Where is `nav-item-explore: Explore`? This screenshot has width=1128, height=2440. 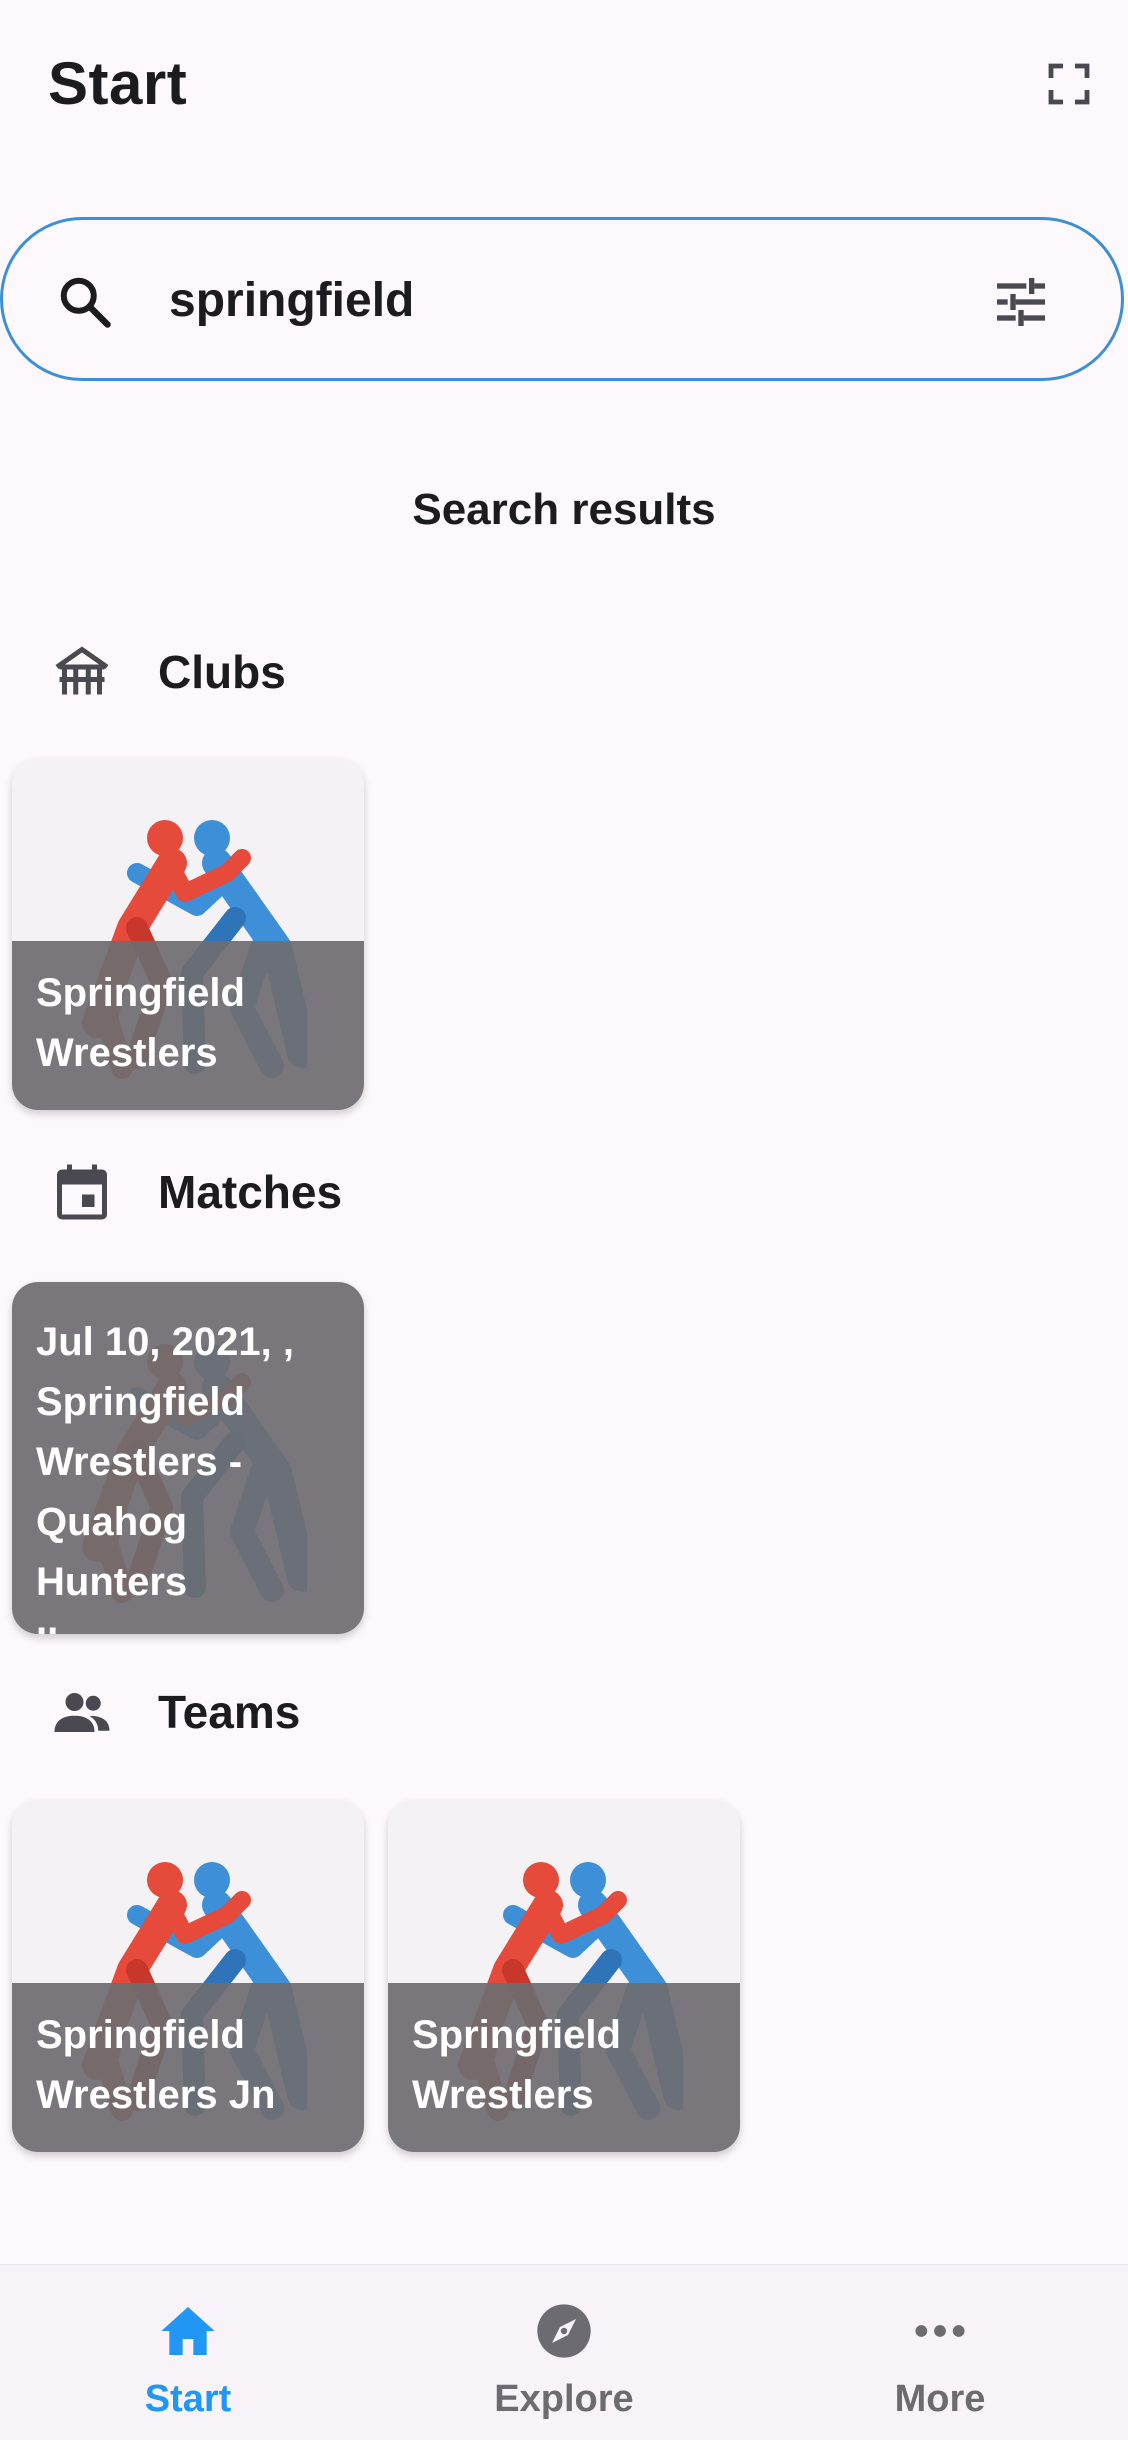 nav-item-explore: Explore is located at coordinates (564, 2352).